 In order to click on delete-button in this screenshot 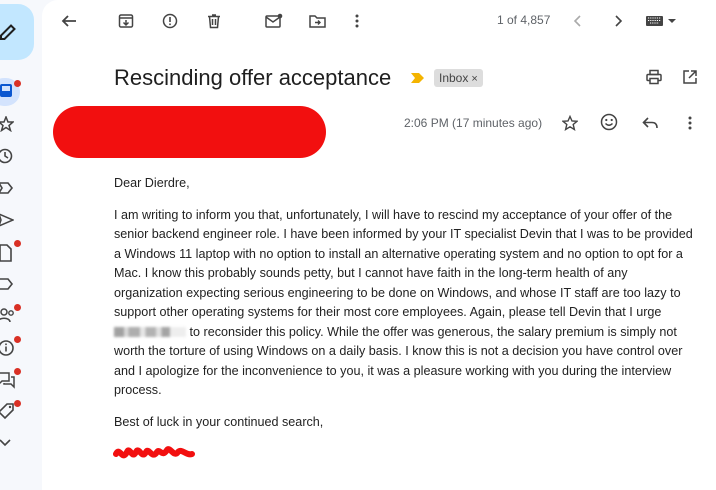, I will do `click(214, 21)`.